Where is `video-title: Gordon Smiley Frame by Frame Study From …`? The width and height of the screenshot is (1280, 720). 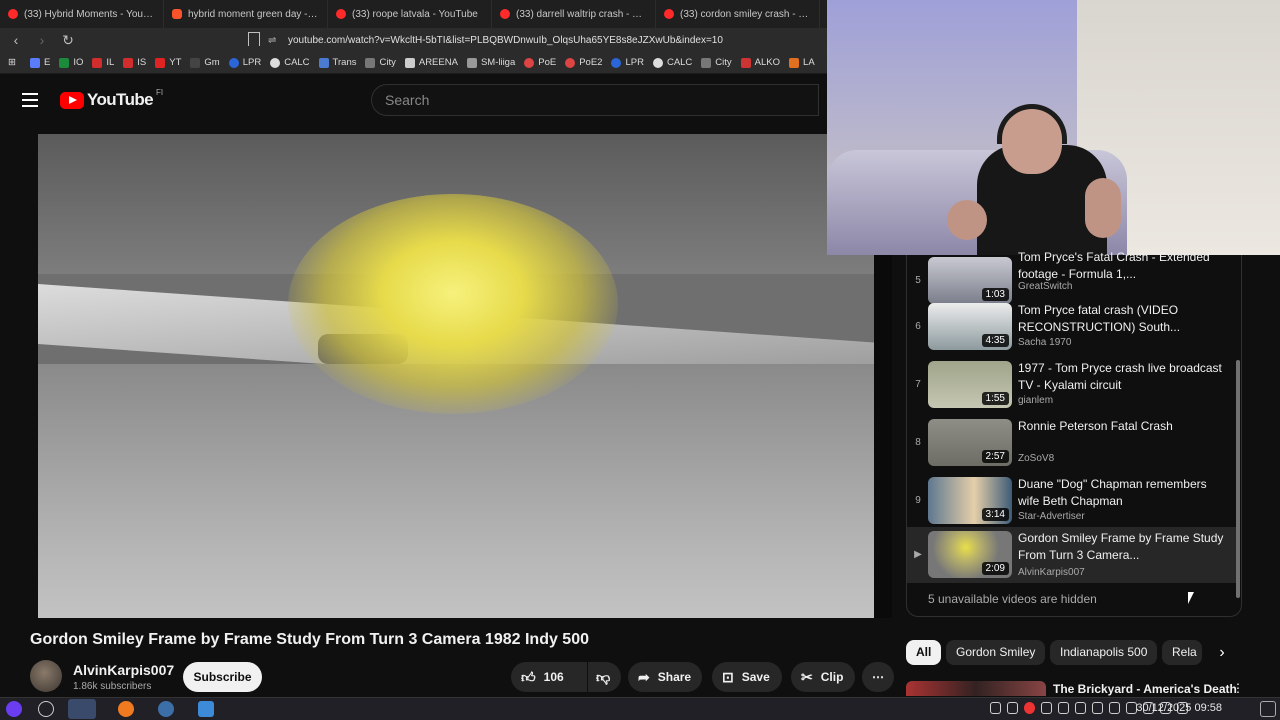
video-title: Gordon Smiley Frame by Frame Study From … is located at coordinates (309, 639).